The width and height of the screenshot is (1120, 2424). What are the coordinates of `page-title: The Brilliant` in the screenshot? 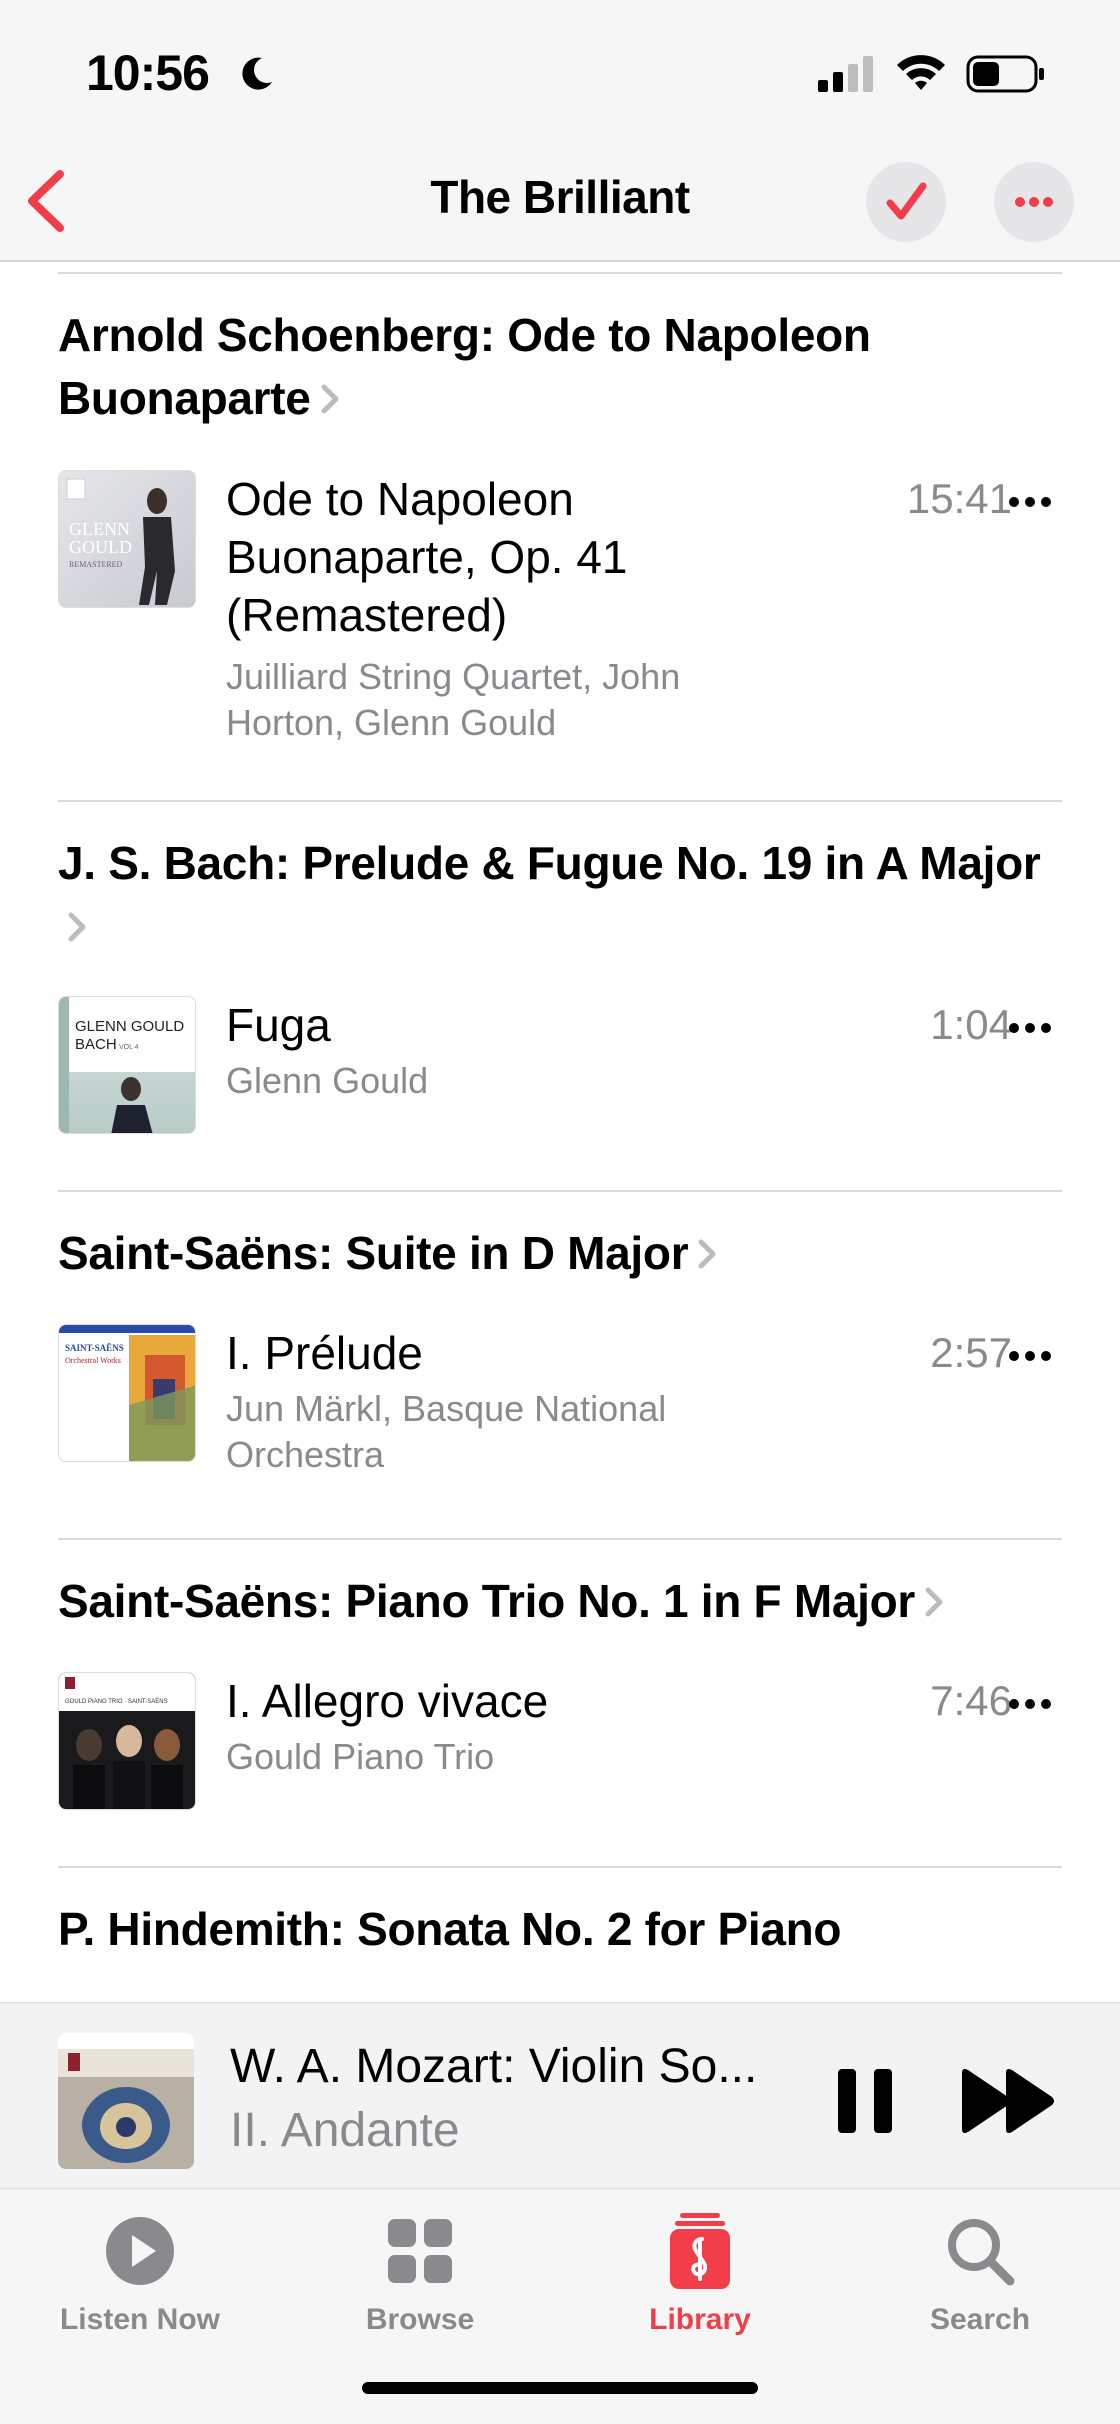 It's located at (560, 197).